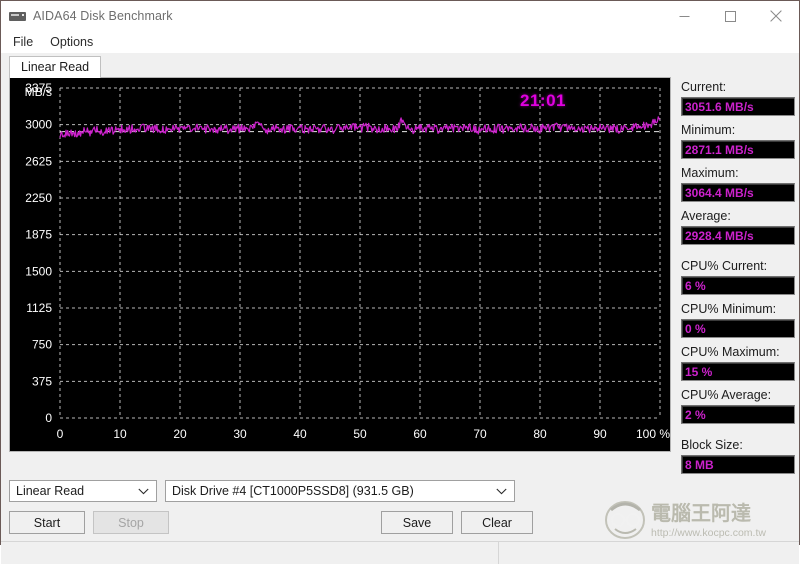 Image resolution: width=800 pixels, height=564 pixels. What do you see at coordinates (729, 309) in the screenshot?
I see `stat-label-cpu-minimum: CPU% Minimum:` at bounding box center [729, 309].